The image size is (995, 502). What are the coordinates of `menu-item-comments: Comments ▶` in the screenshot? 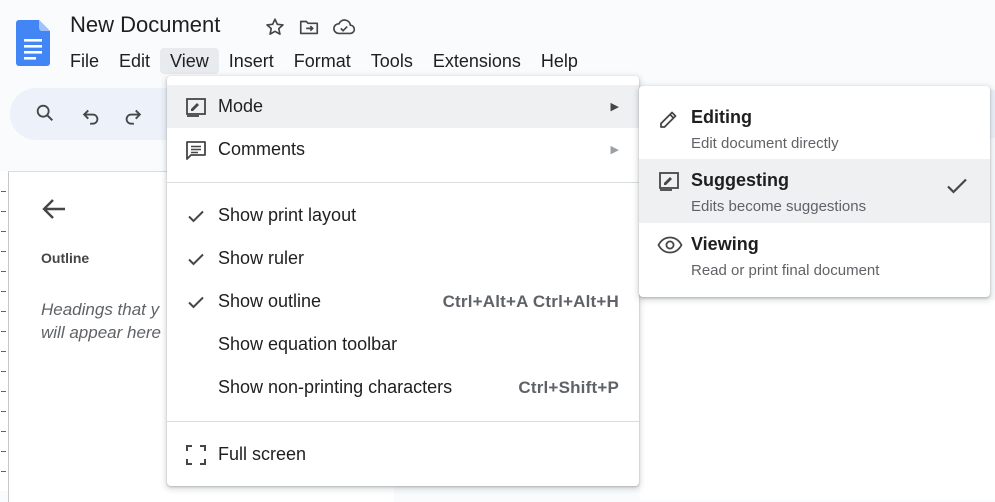 It's located at (403, 149).